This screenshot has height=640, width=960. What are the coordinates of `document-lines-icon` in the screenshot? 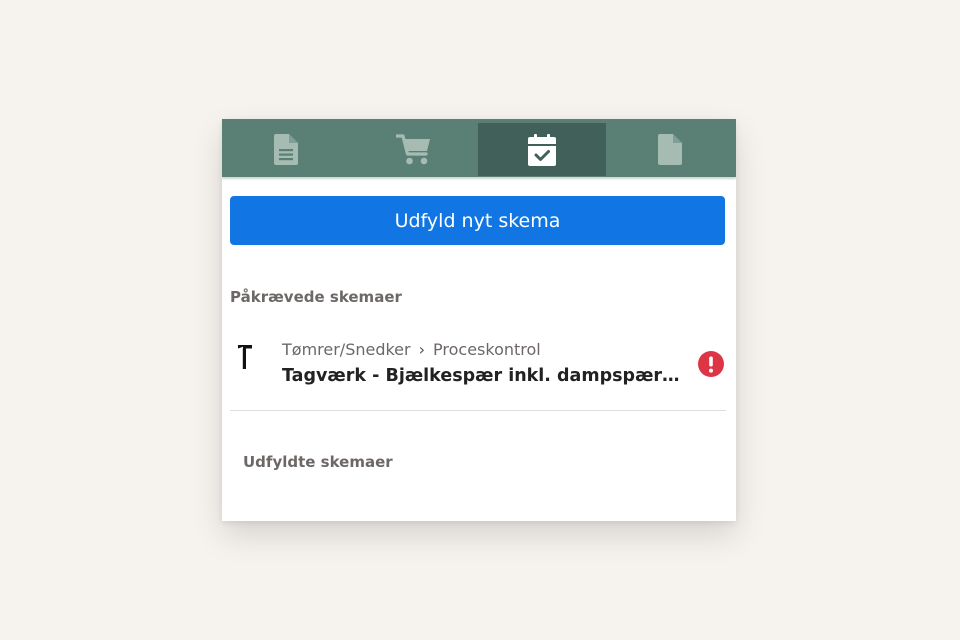 It's located at (286, 149).